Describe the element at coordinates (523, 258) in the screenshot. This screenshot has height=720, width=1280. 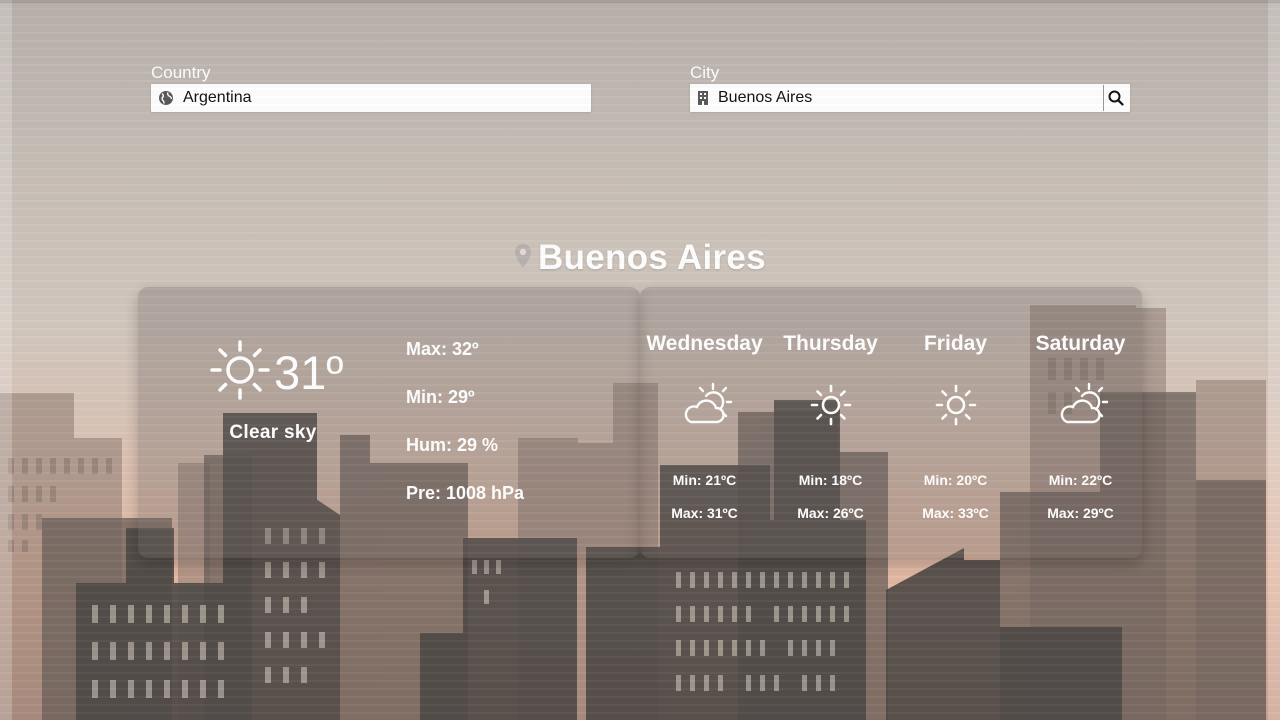
I see `map-pin-icon` at that location.